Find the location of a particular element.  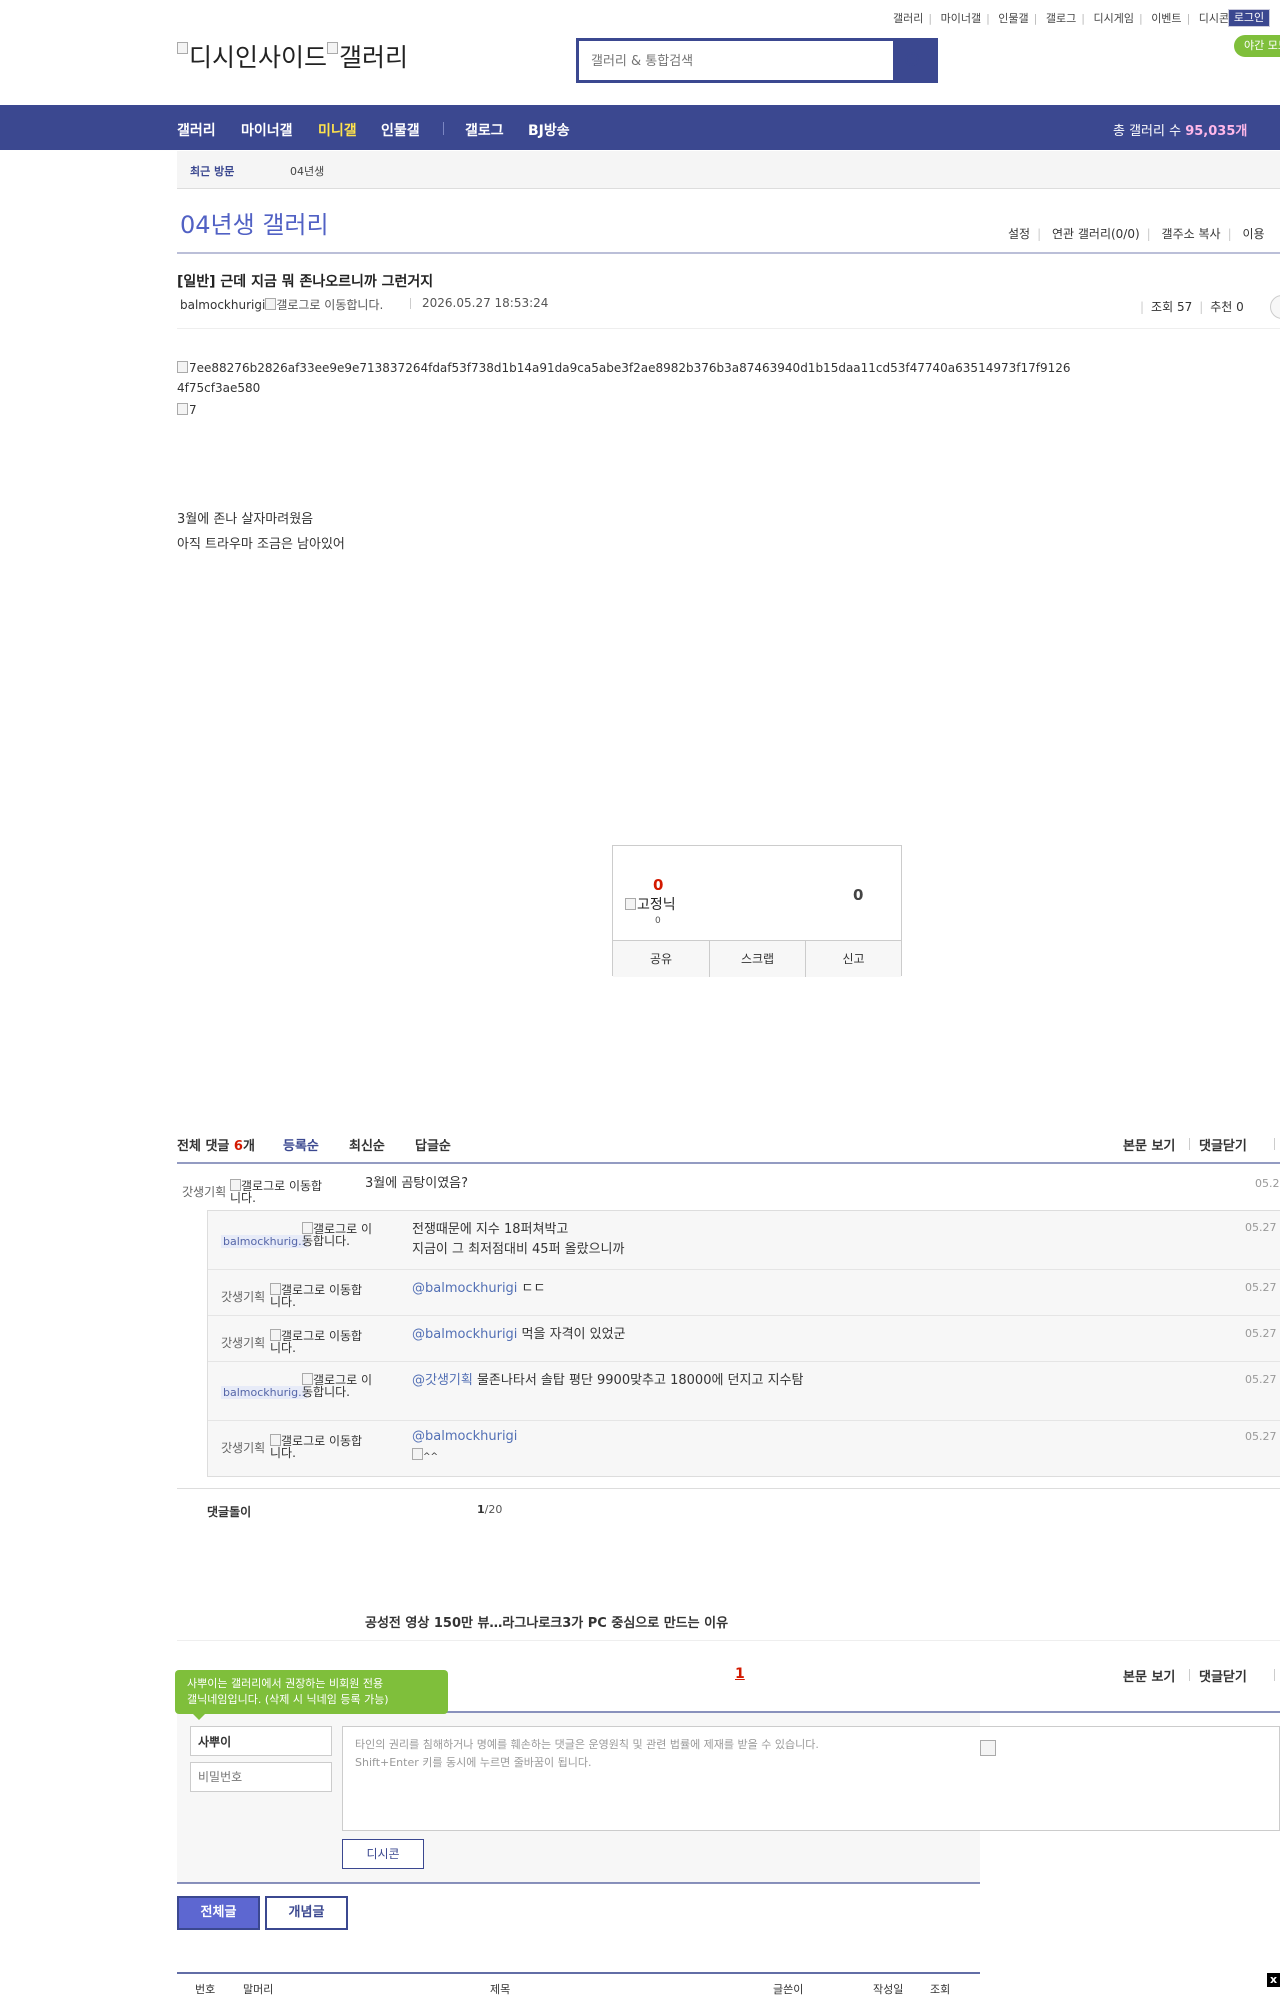

gallery-settings-link: 설정 is located at coordinates (1019, 234).